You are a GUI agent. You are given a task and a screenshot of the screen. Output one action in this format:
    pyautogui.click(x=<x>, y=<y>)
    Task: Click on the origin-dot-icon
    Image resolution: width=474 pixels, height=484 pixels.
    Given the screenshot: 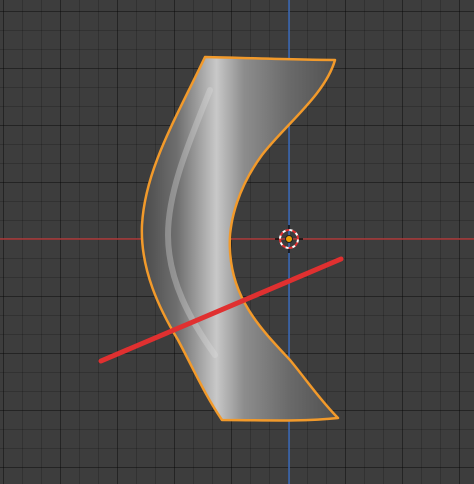 What is the action you would take?
    pyautogui.click(x=289, y=239)
    